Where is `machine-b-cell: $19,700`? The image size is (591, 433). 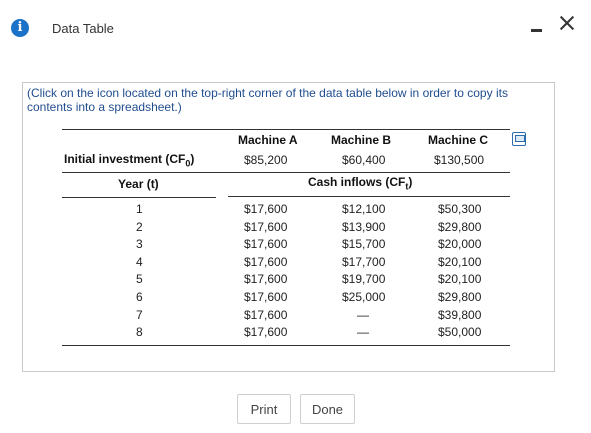
machine-b-cell: $19,700 is located at coordinates (364, 279).